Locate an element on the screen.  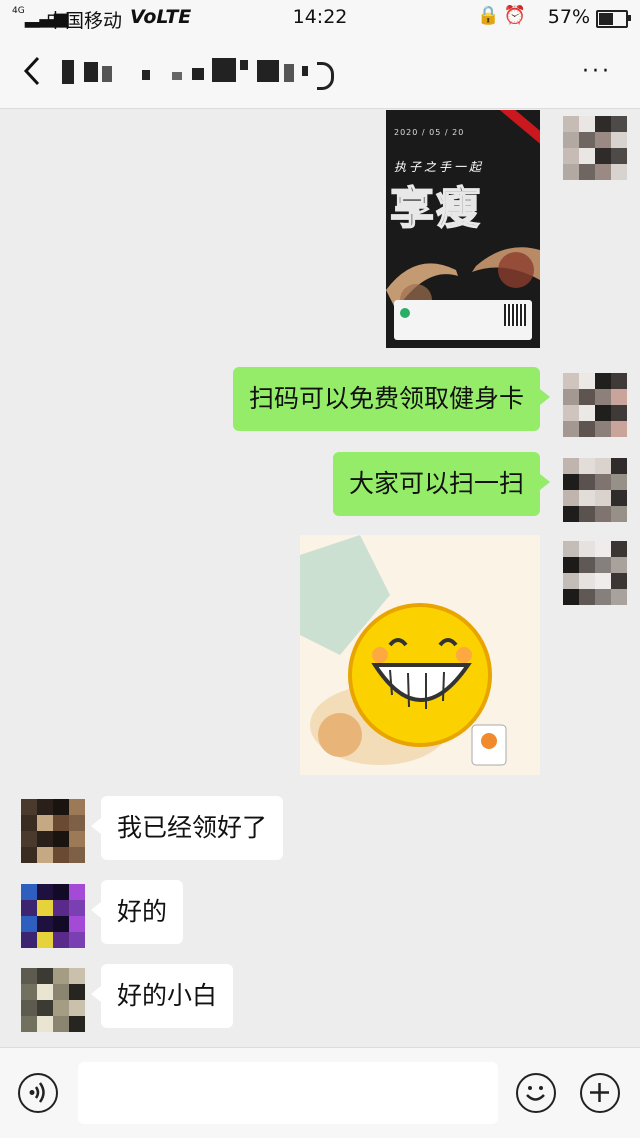
emoji-button is located at coordinates (536, 1093).